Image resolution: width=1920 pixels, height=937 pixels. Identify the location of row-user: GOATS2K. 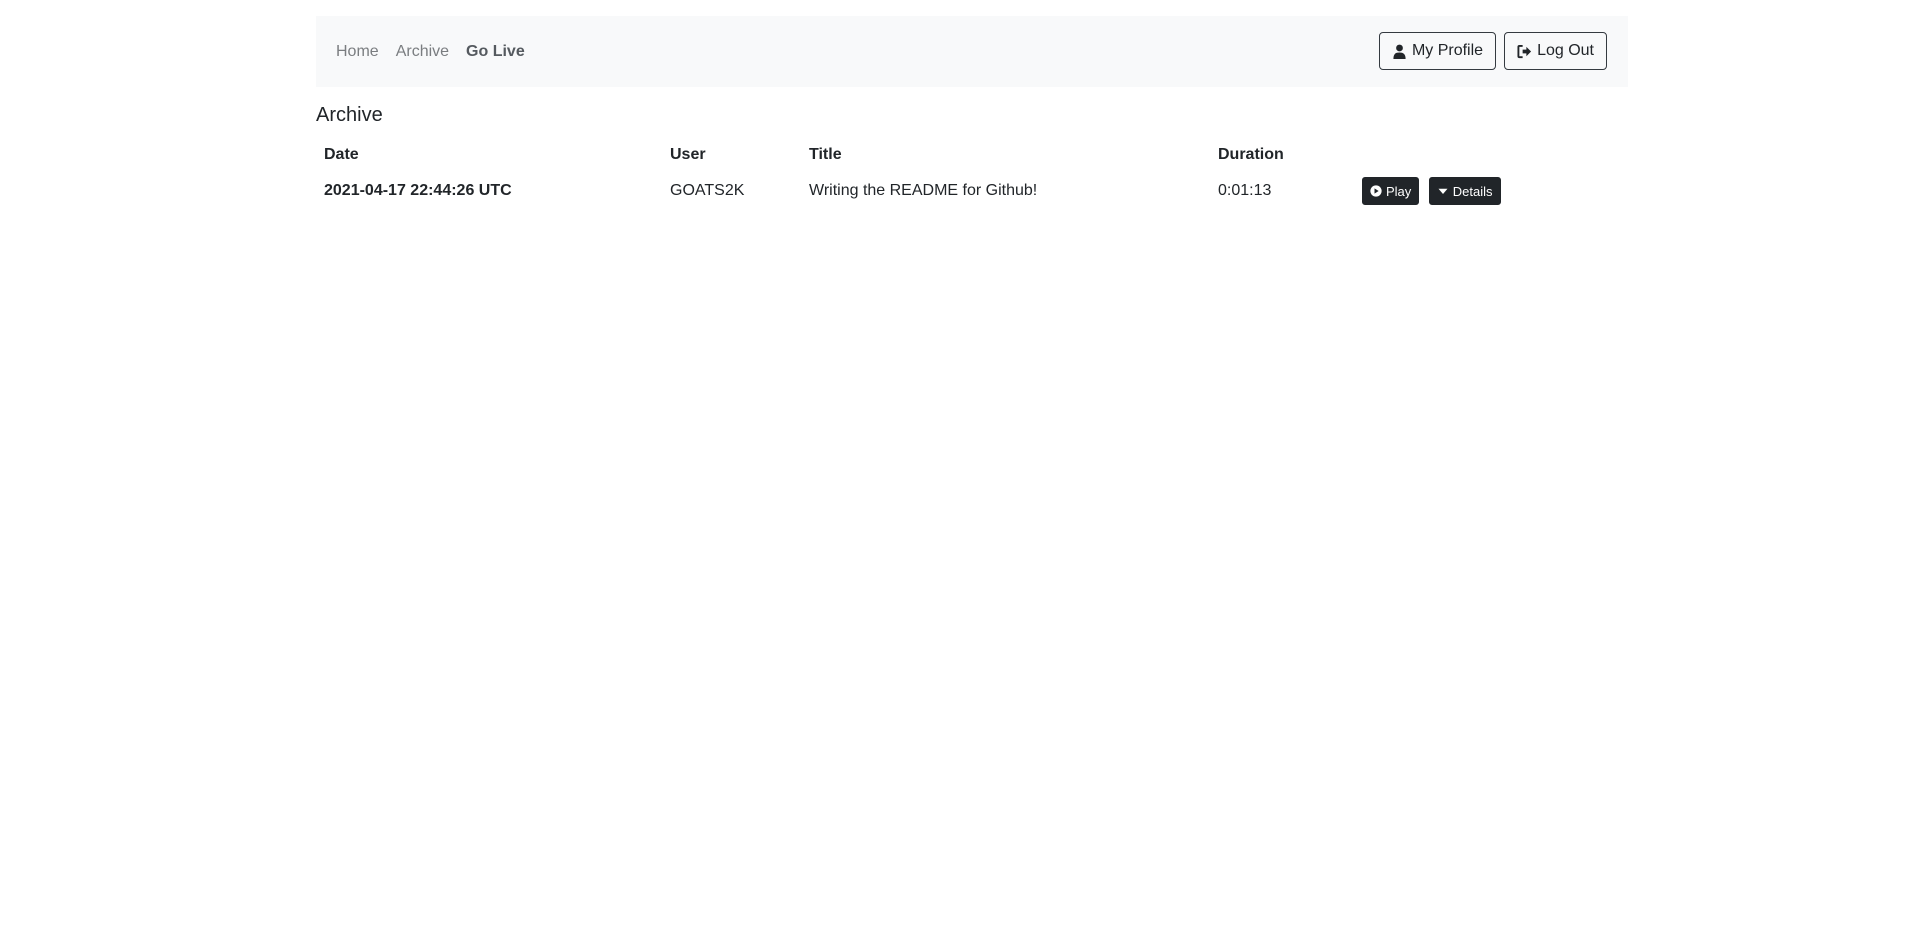
(707, 190).